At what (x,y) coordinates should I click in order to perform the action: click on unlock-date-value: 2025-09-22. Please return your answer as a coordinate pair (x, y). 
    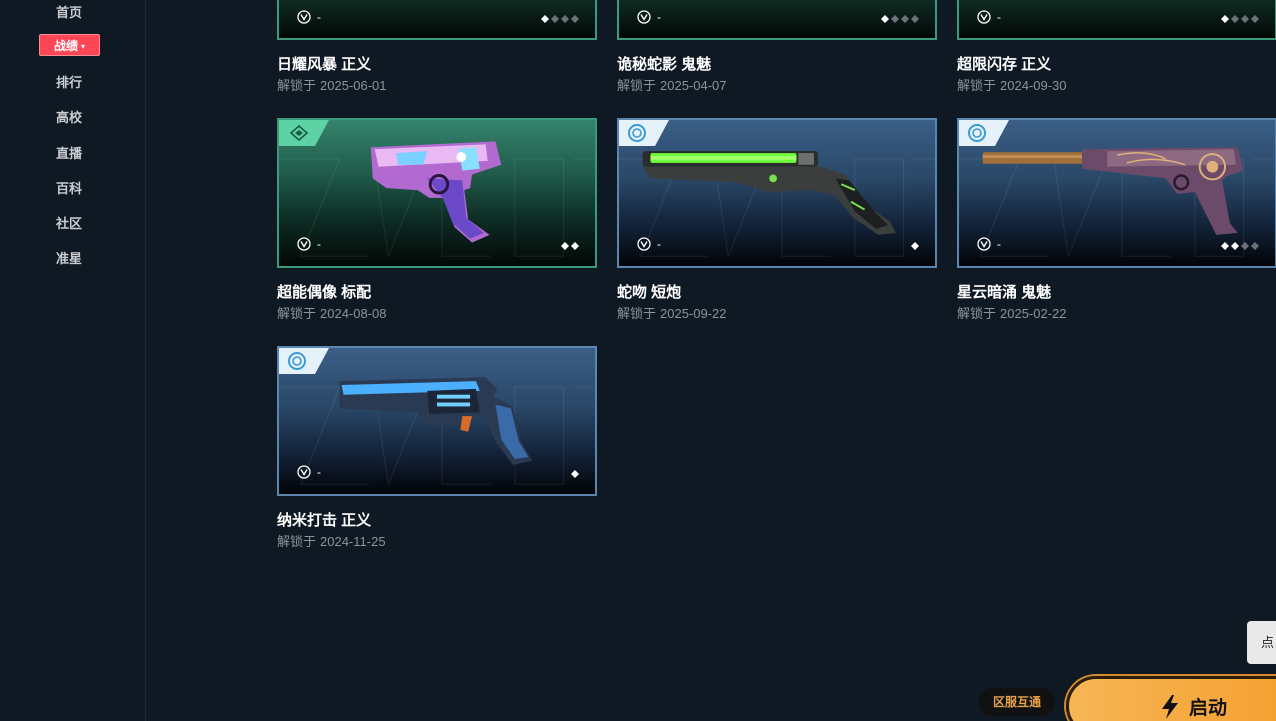
    Looking at the image, I should click on (693, 313).